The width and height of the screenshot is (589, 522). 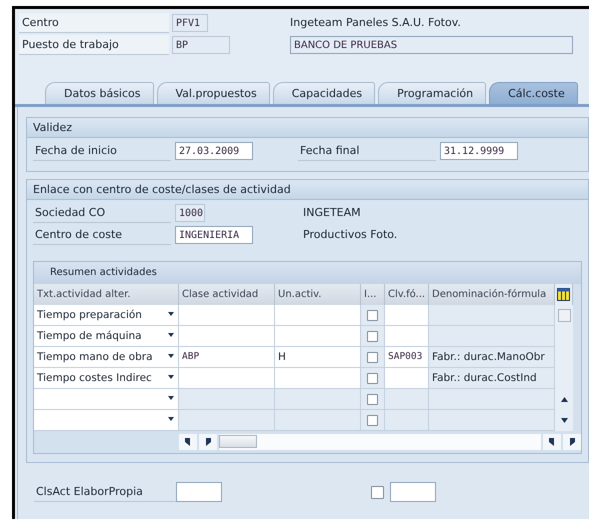 I want to click on dropdown-field: Tiempo preparación, so click(x=106, y=315).